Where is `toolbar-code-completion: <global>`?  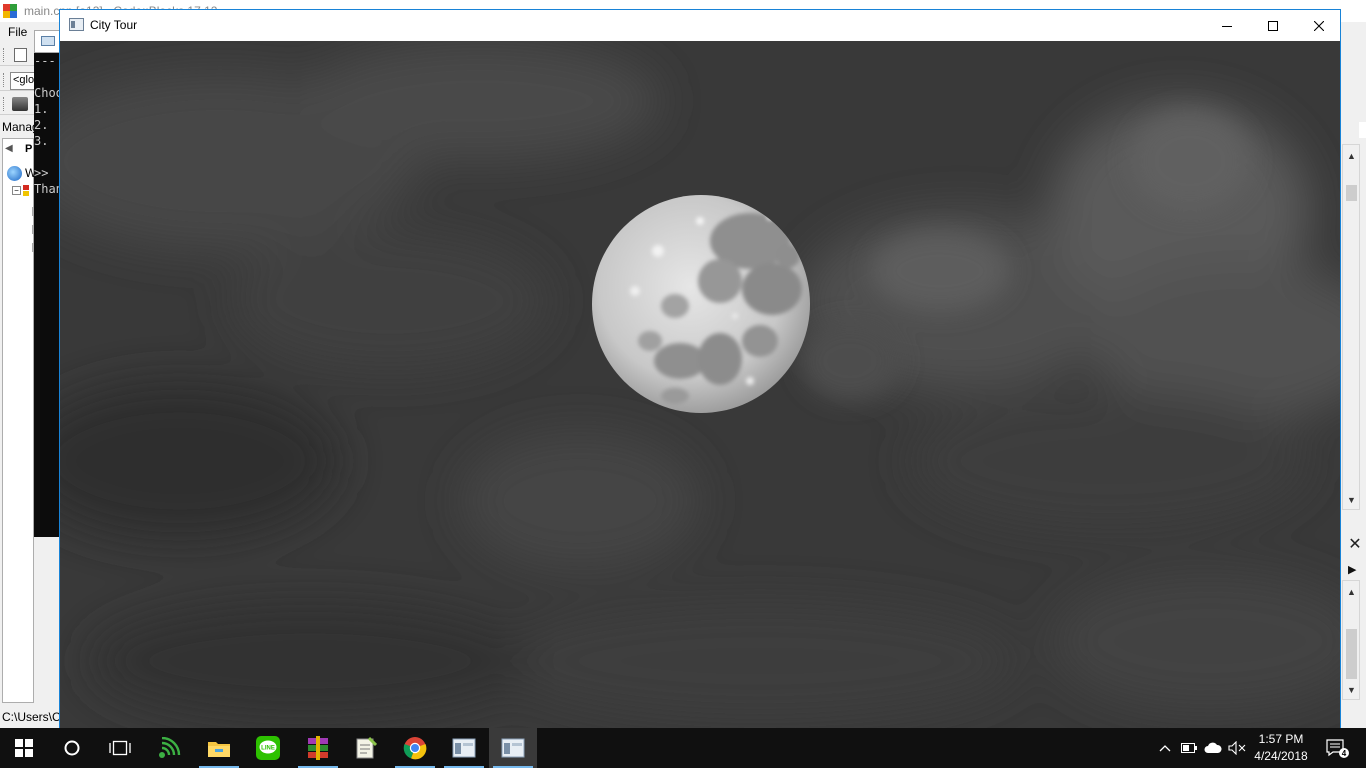
toolbar-code-completion: <global> is located at coordinates (18, 80).